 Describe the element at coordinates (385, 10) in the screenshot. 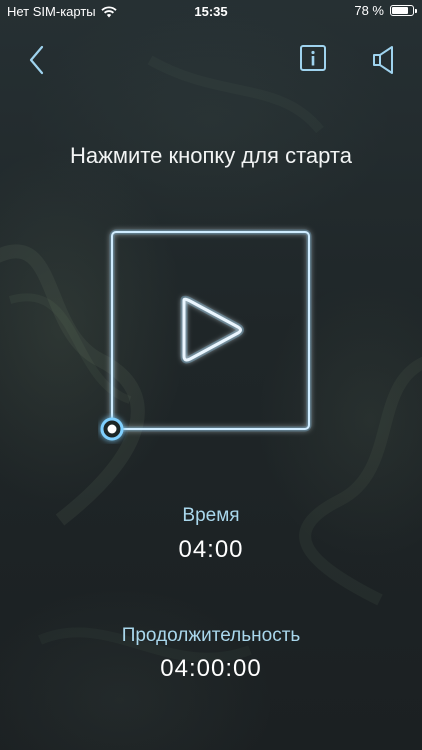

I see `status-right: 78 %` at that location.